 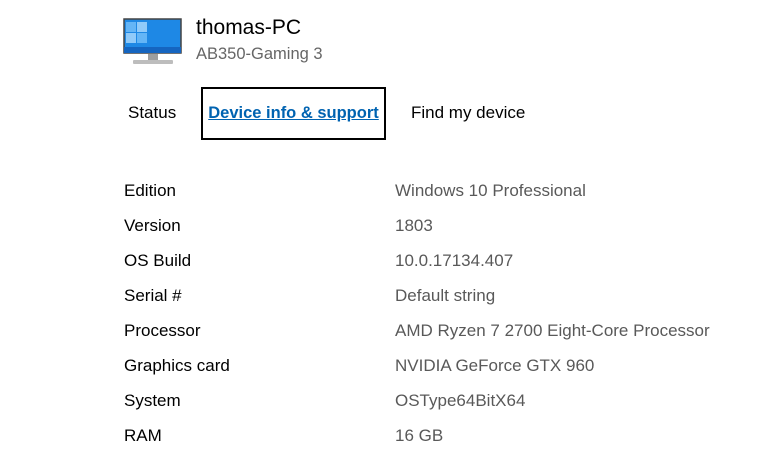 I want to click on spec-label: Serial #, so click(x=153, y=295).